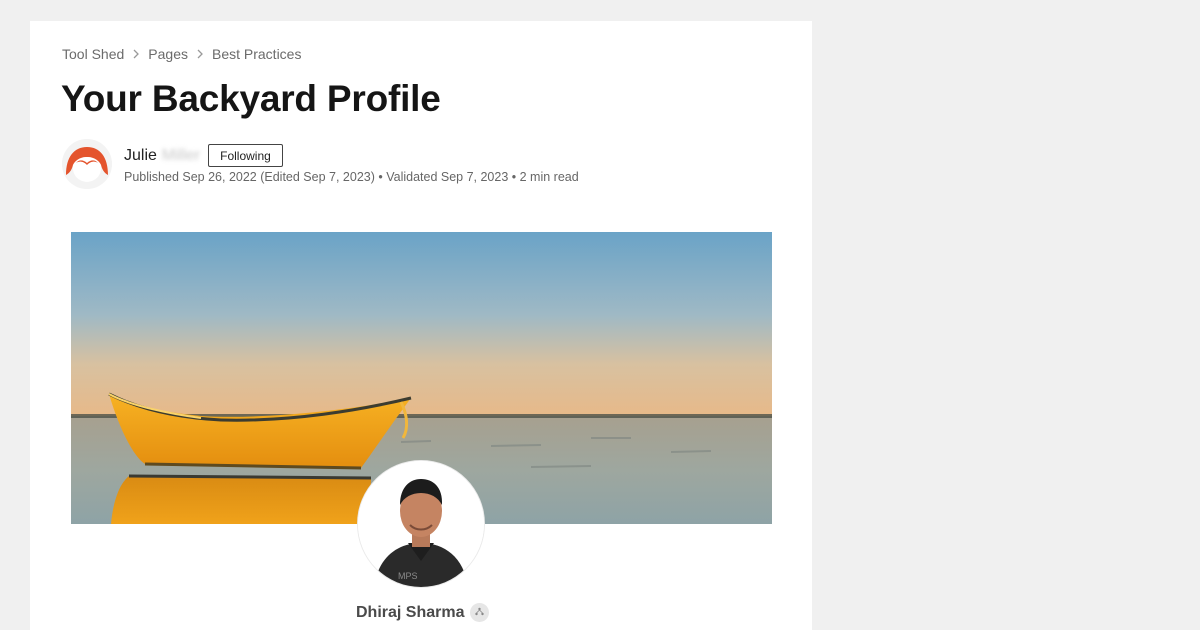  What do you see at coordinates (256, 54) in the screenshot?
I see `breadcrumb-item-best-practices: Best Practices` at bounding box center [256, 54].